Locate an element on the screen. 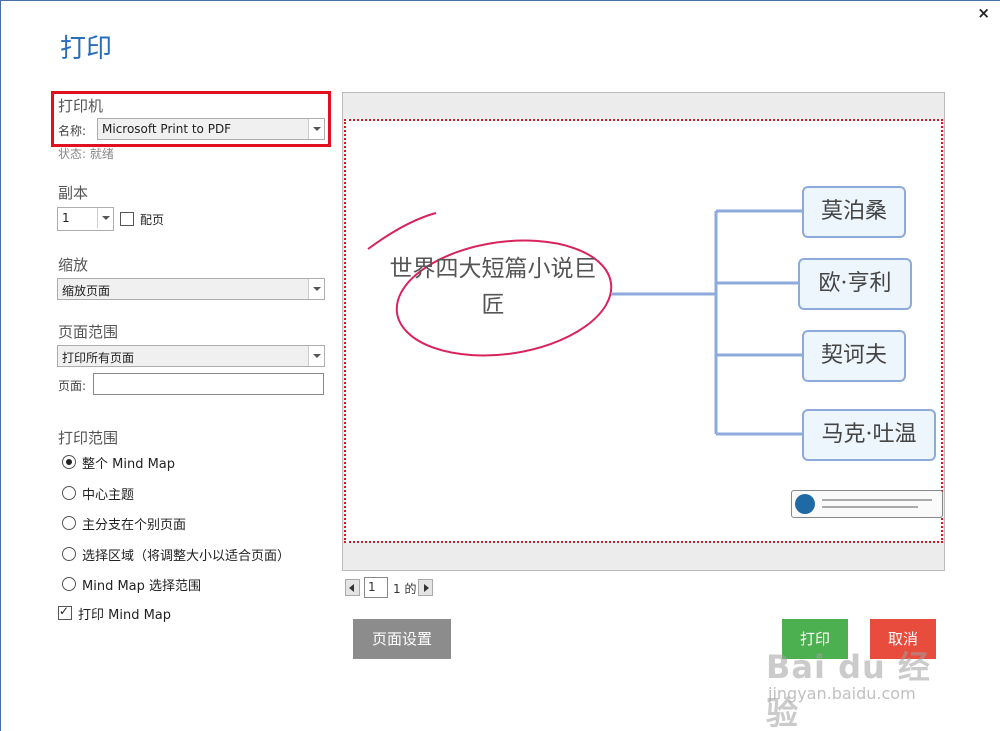  print-mindmap-label: 打印 Mind Map is located at coordinates (125, 615).